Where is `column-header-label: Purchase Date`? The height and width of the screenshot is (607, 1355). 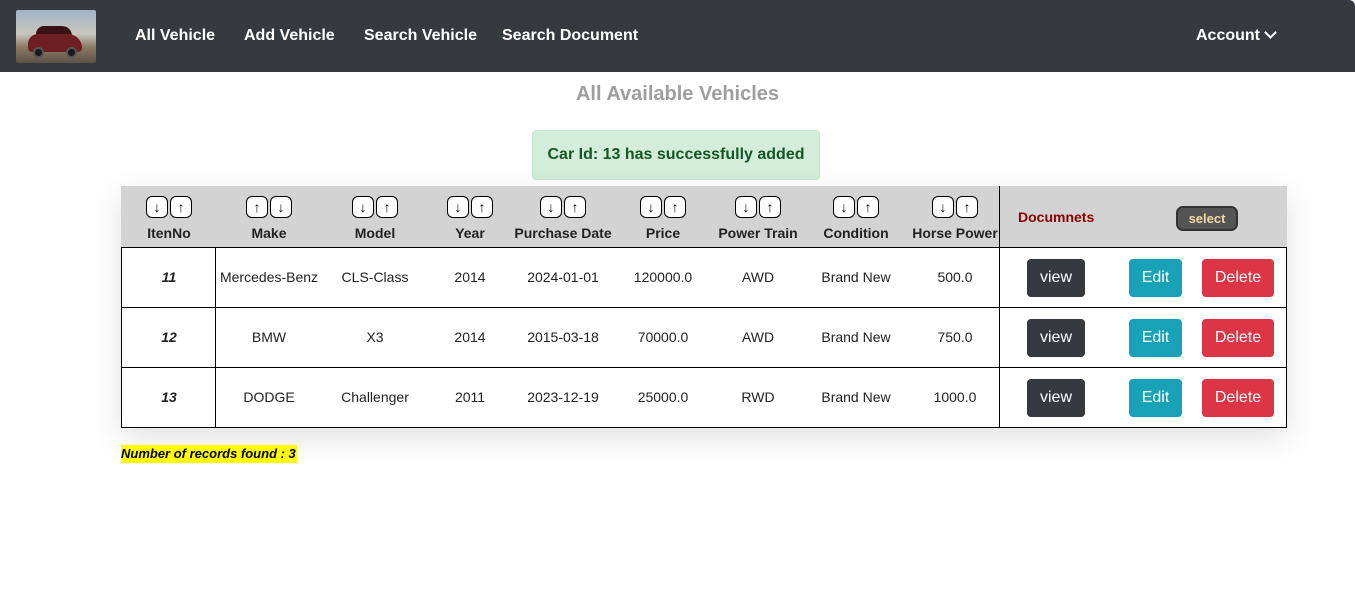
column-header-label: Purchase Date is located at coordinates (563, 233).